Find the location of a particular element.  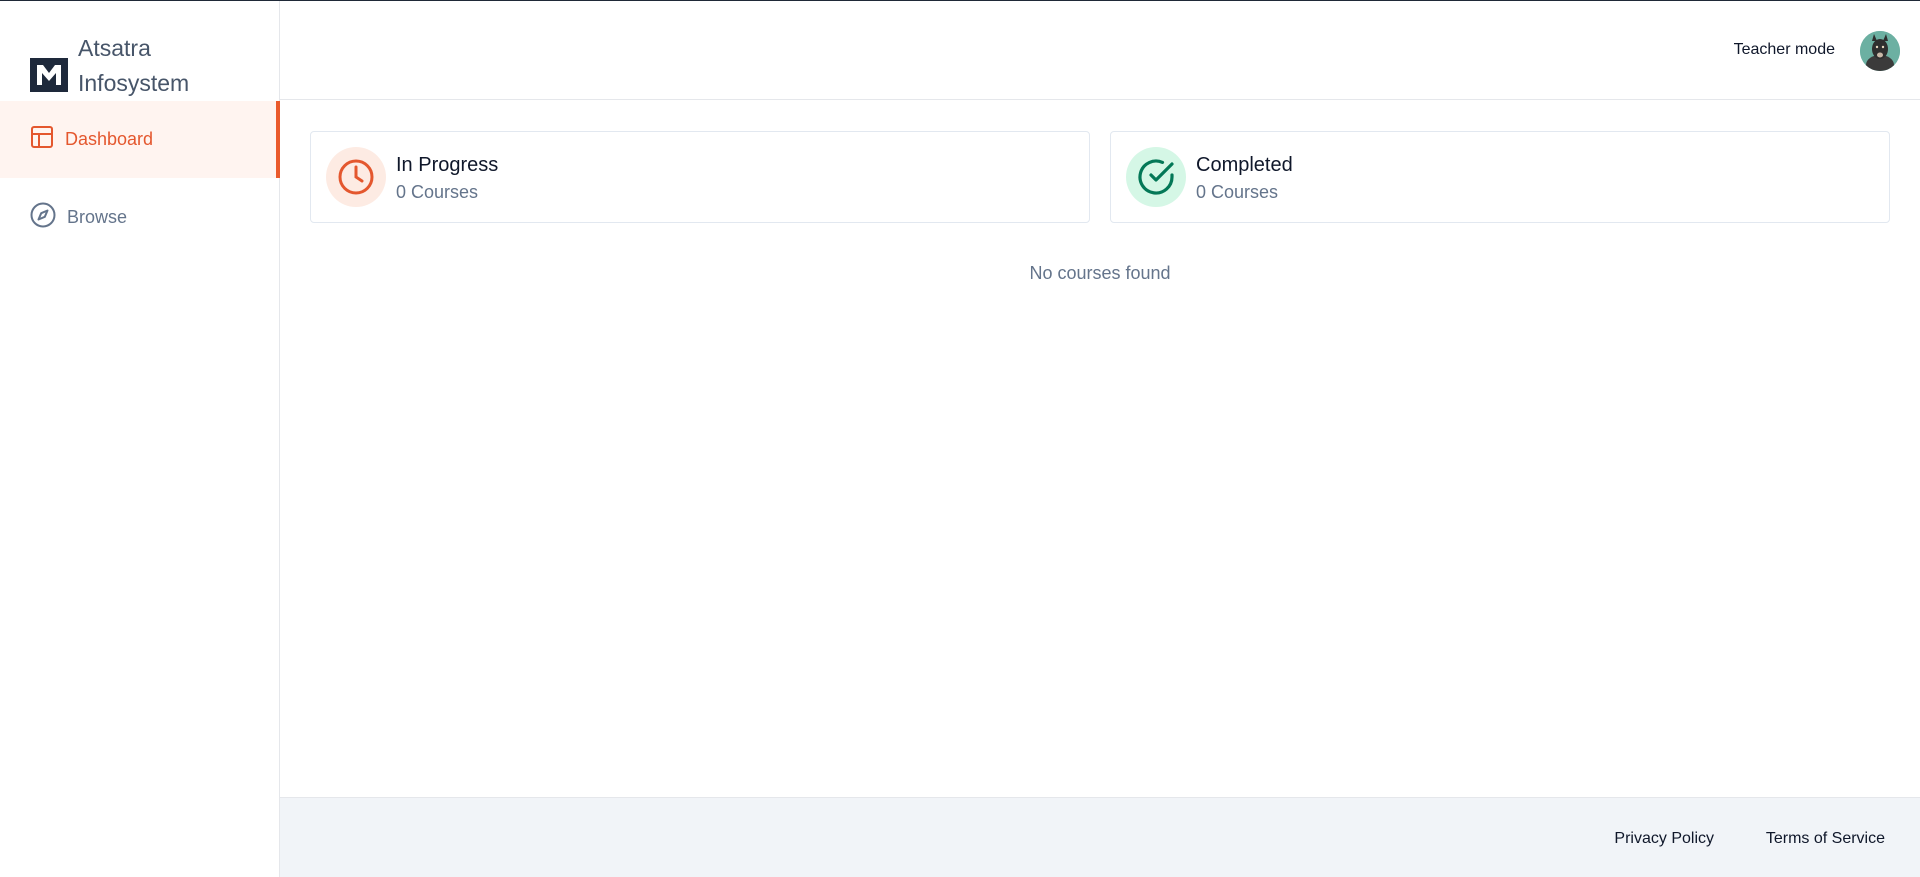

layout-icon is located at coordinates (42, 139).